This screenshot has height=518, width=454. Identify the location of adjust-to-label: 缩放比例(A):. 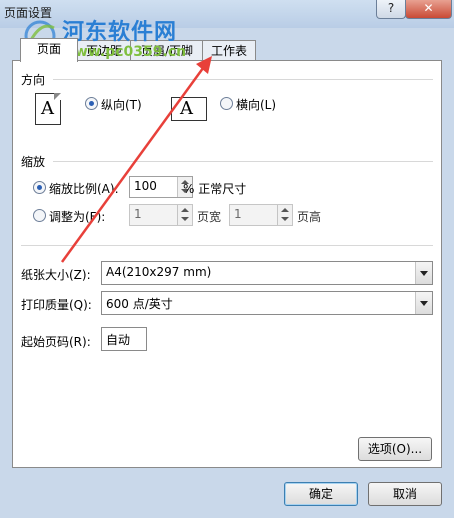
(84, 188).